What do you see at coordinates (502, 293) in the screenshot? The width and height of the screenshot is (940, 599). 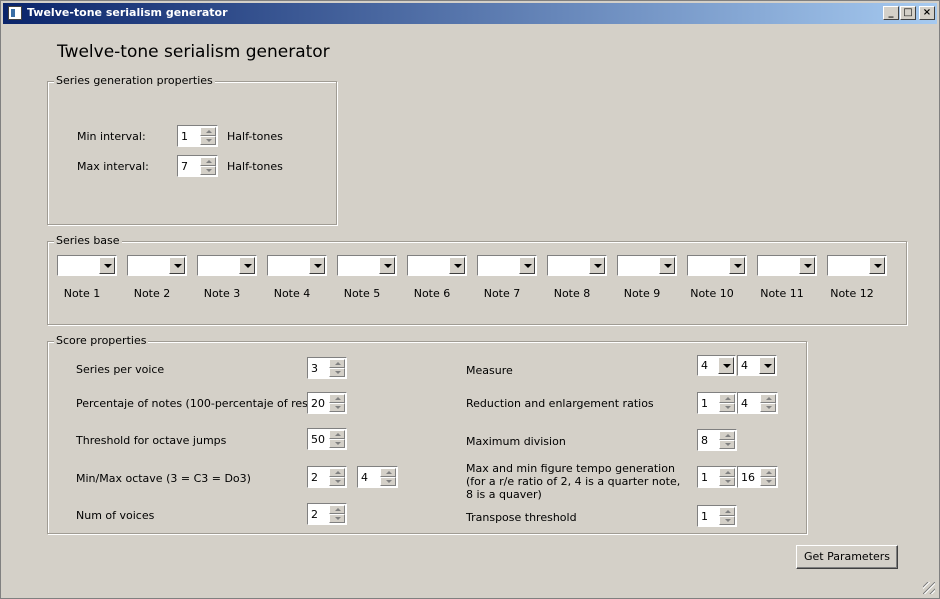 I see `note-7-label: Note 7` at bounding box center [502, 293].